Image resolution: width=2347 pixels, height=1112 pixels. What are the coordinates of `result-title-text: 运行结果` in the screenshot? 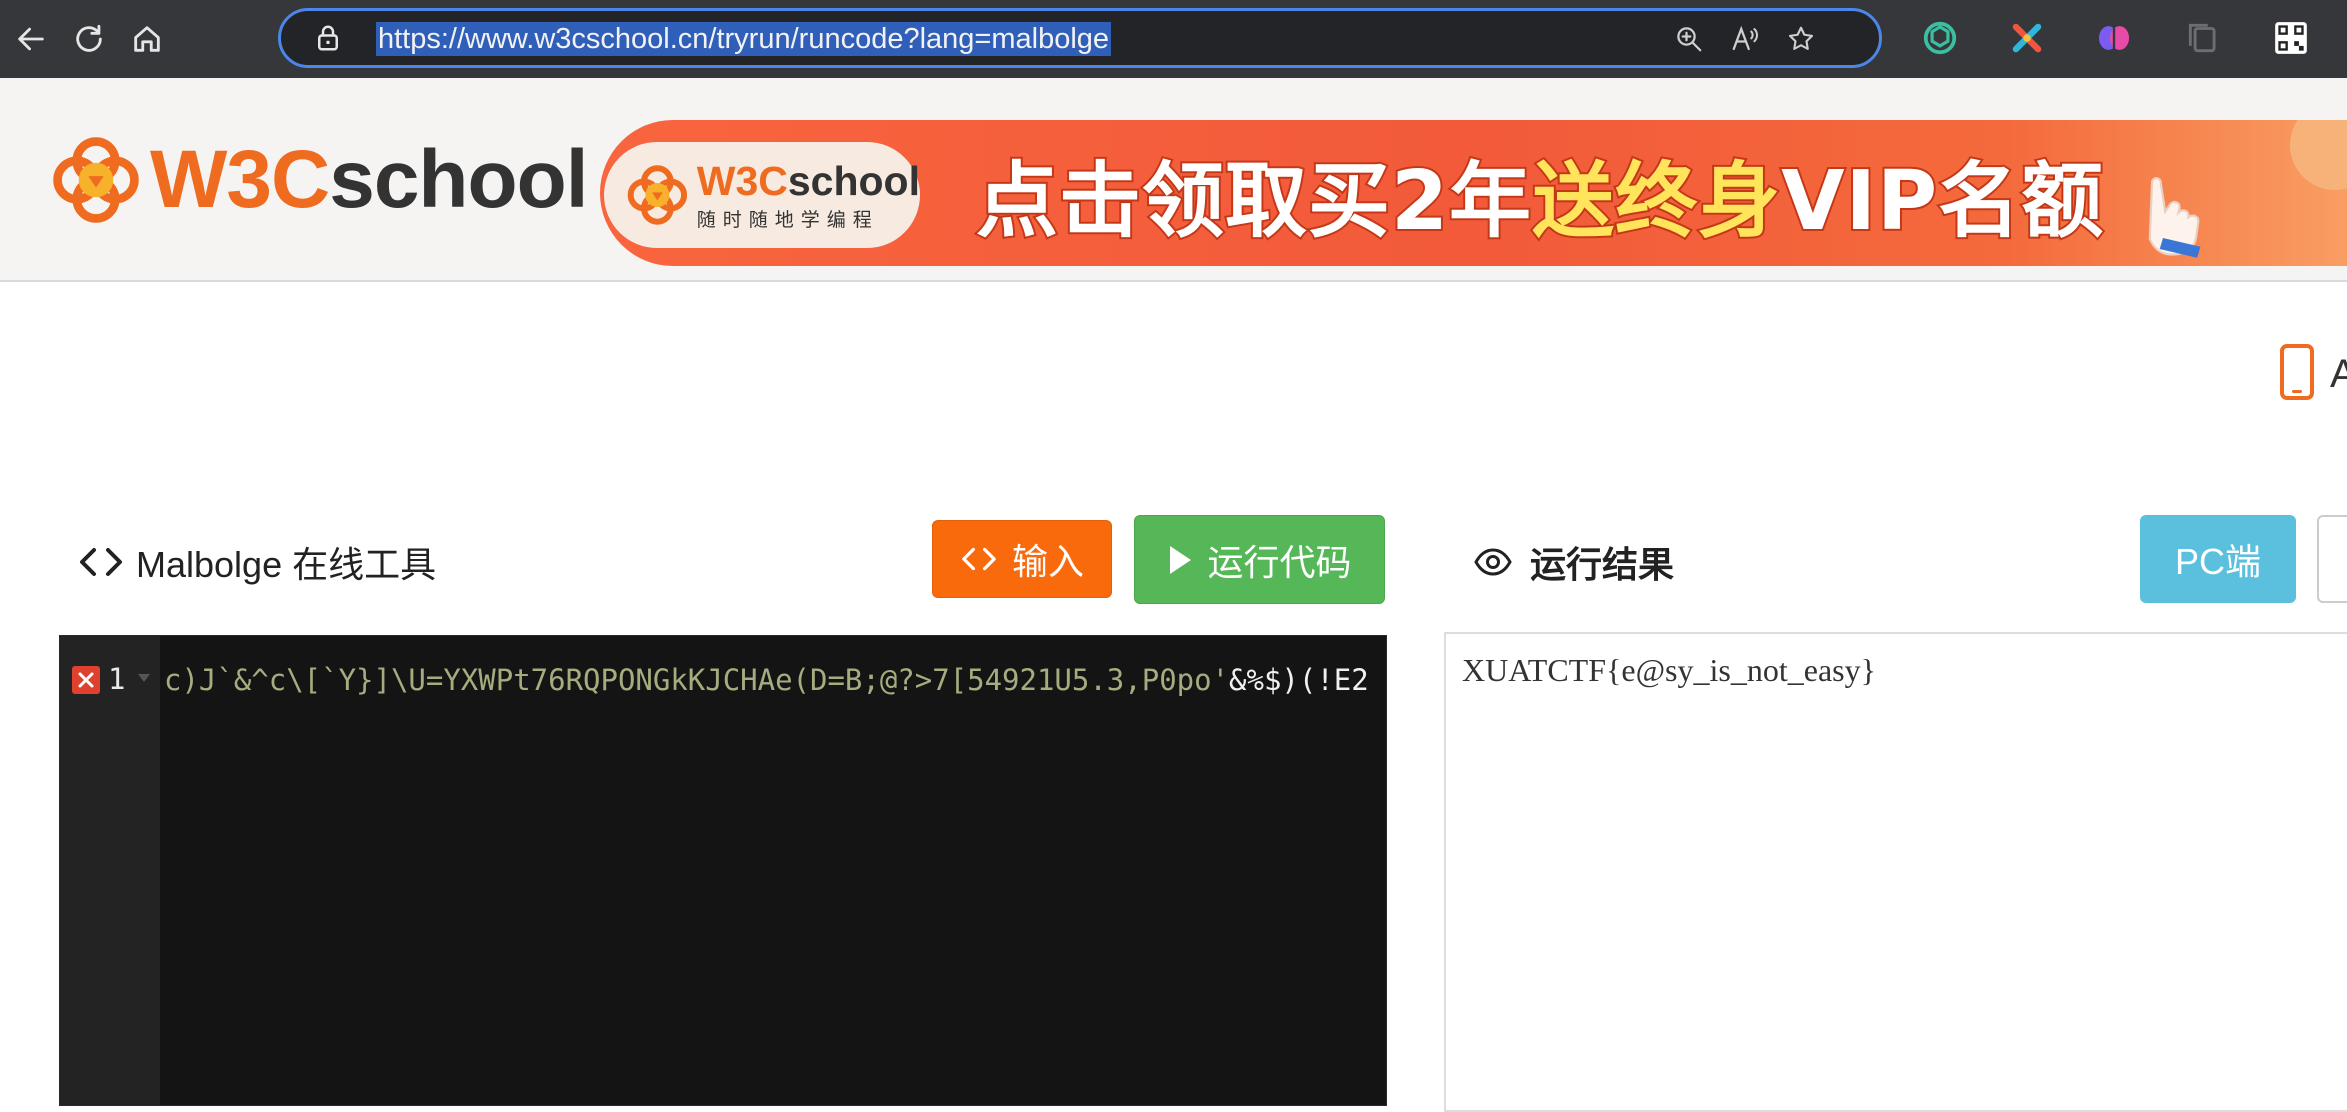 It's located at (1602, 565).